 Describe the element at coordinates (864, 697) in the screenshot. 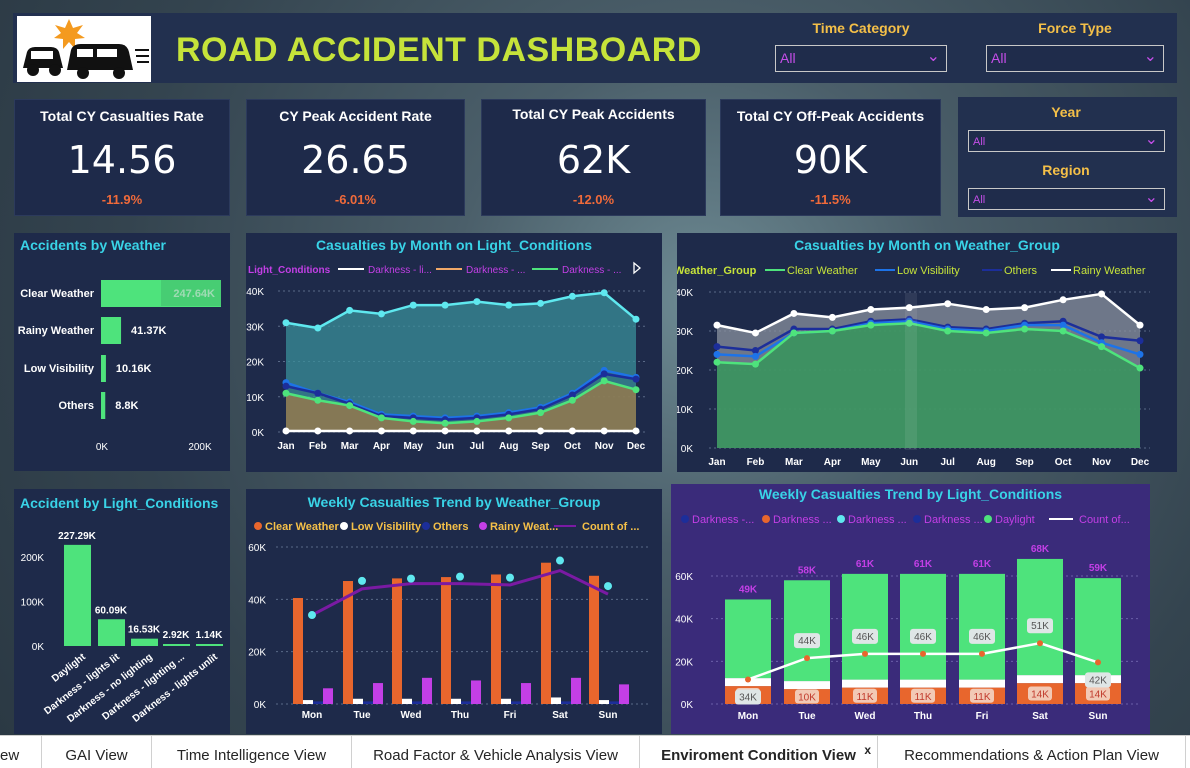

I see `orange-data-label: 11K` at that location.